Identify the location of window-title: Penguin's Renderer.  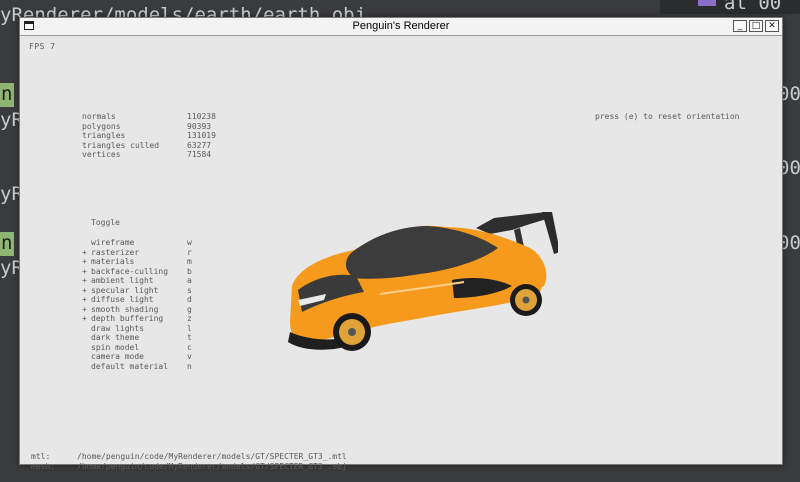
(401, 26).